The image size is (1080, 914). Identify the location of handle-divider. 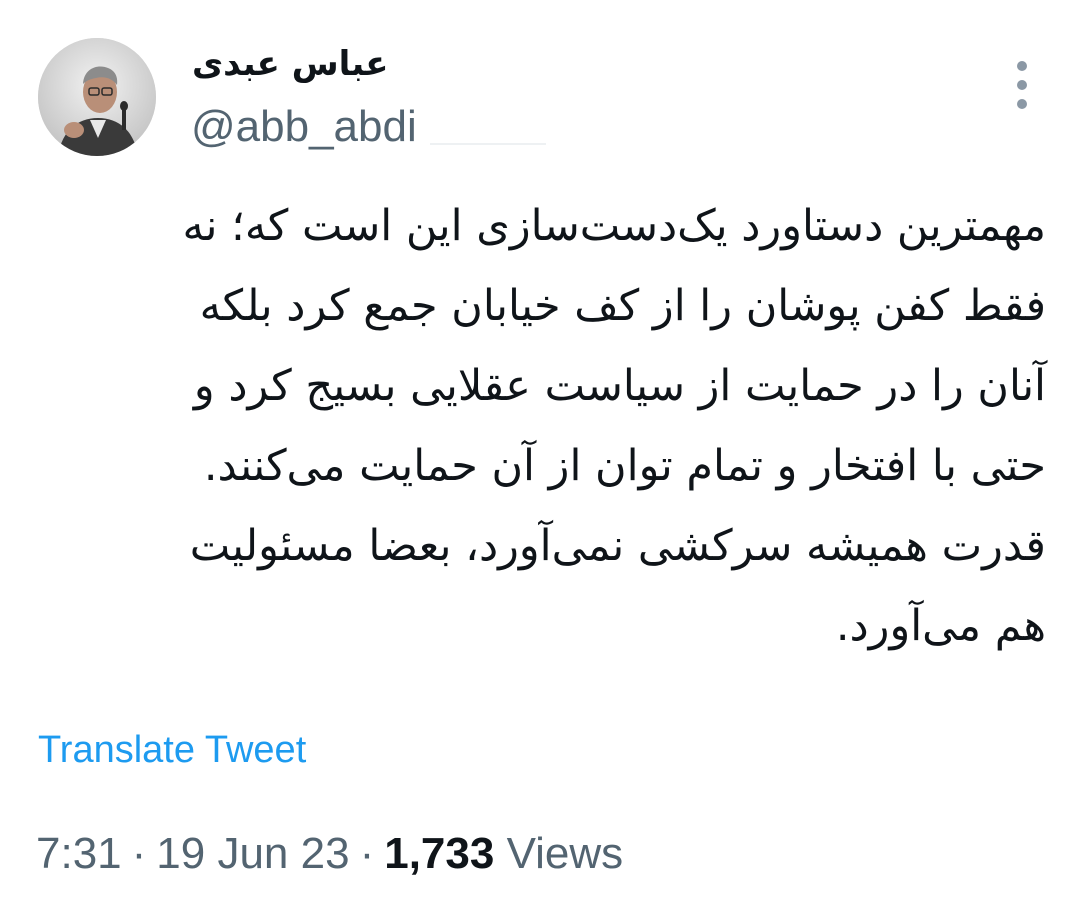
(488, 144).